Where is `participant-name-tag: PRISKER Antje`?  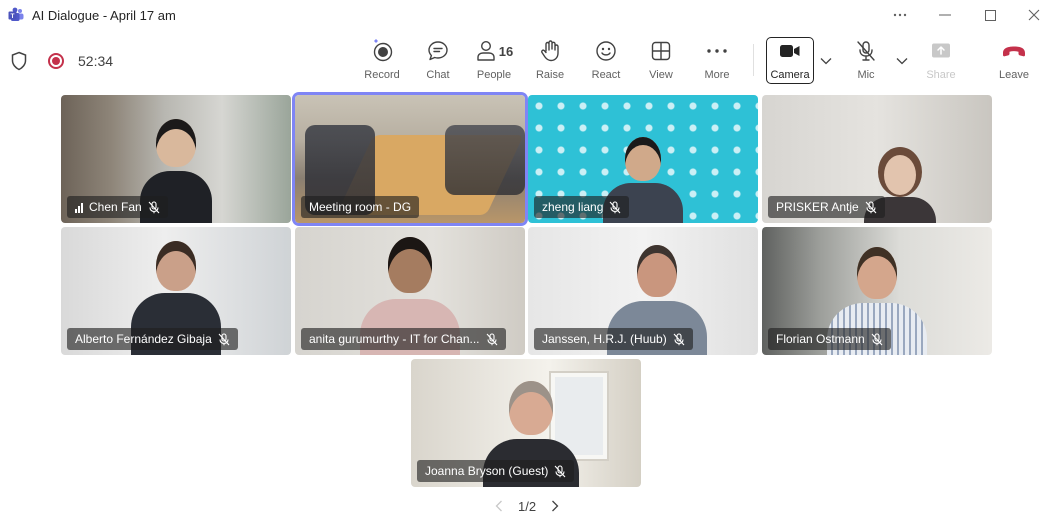 participant-name-tag: PRISKER Antje is located at coordinates (826, 207).